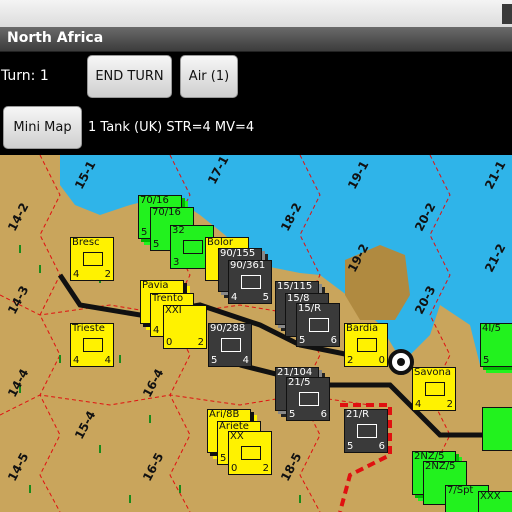 Image resolution: width=512 pixels, height=512 pixels. What do you see at coordinates (299, 382) in the screenshot?
I see `unit-name: 21/5` at bounding box center [299, 382].